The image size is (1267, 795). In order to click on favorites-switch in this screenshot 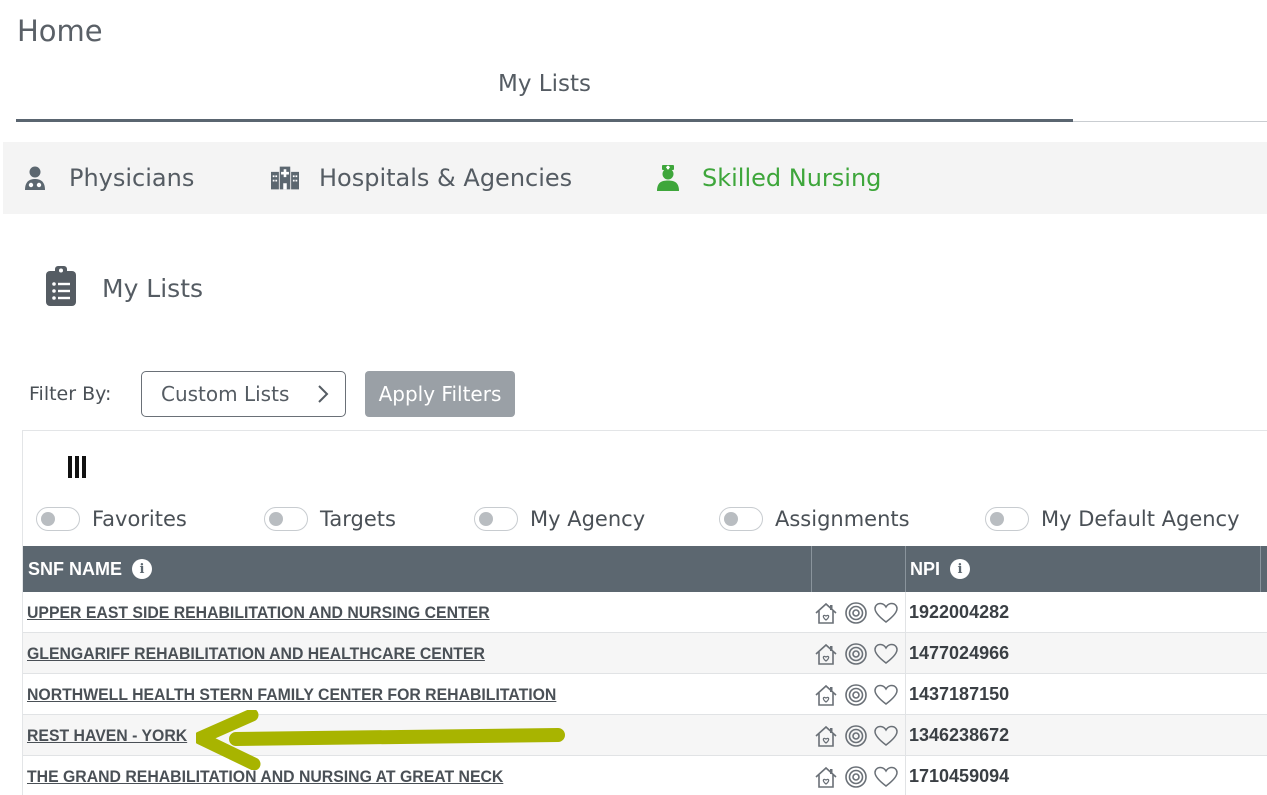, I will do `click(58, 519)`.